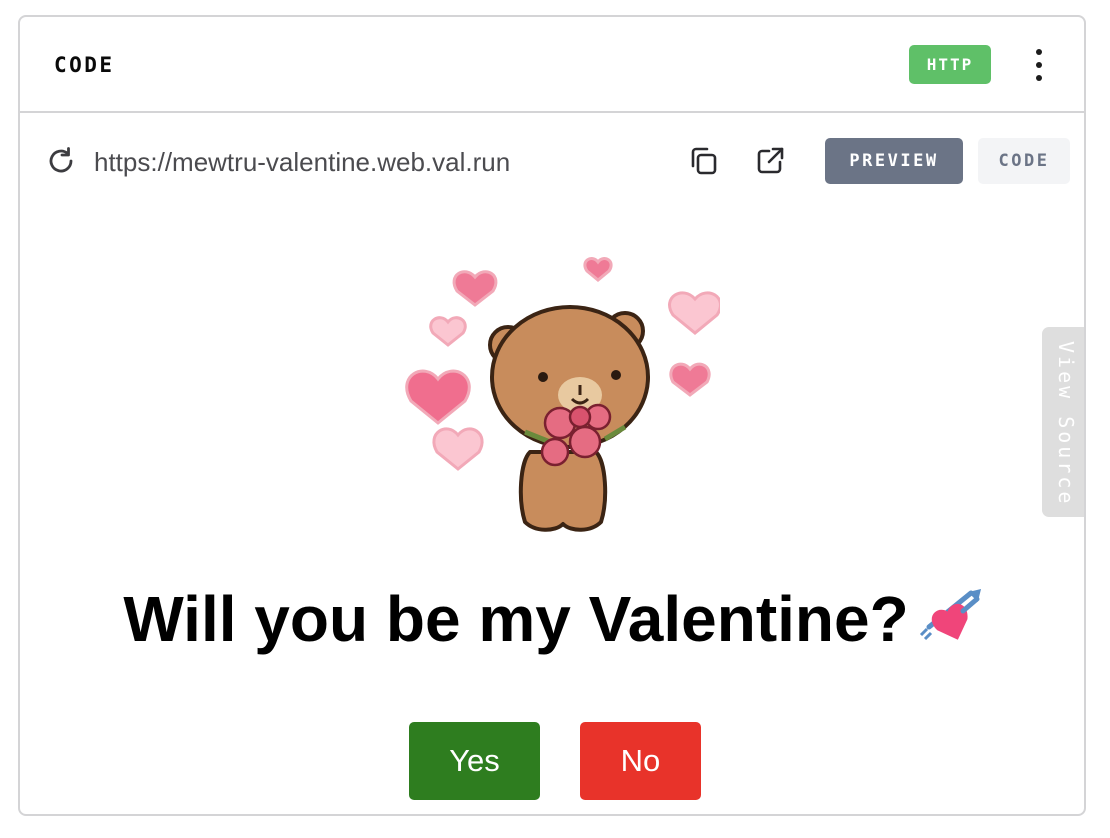 The width and height of the screenshot is (1110, 838). What do you see at coordinates (950, 615) in the screenshot?
I see `heart-with-arrow-emoji` at bounding box center [950, 615].